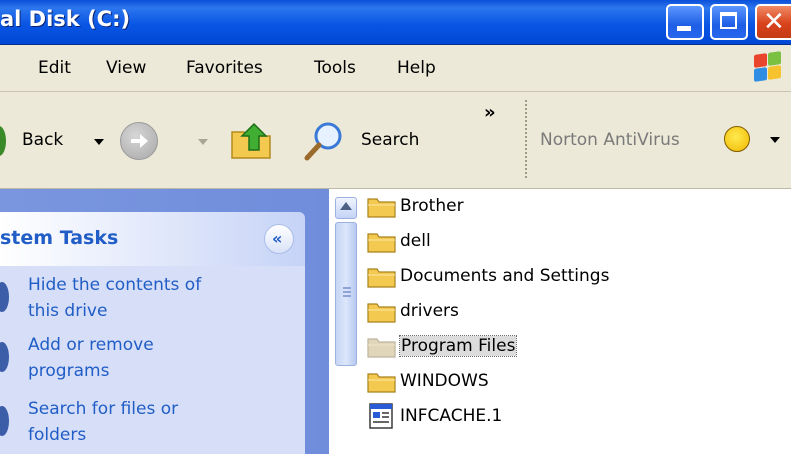 The height and width of the screenshot is (454, 791). I want to click on back-button: Back, so click(55, 142).